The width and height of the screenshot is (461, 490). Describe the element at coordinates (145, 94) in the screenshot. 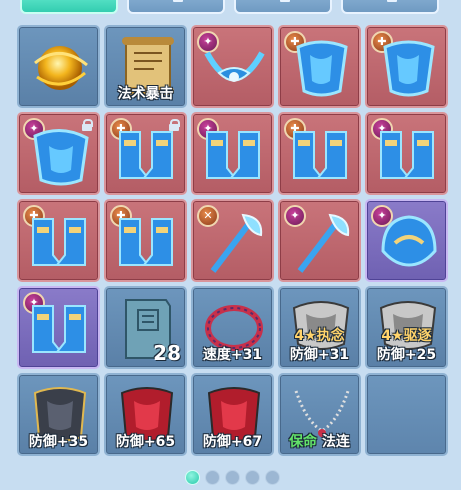

I see `slot-caption: 法术暴击` at that location.